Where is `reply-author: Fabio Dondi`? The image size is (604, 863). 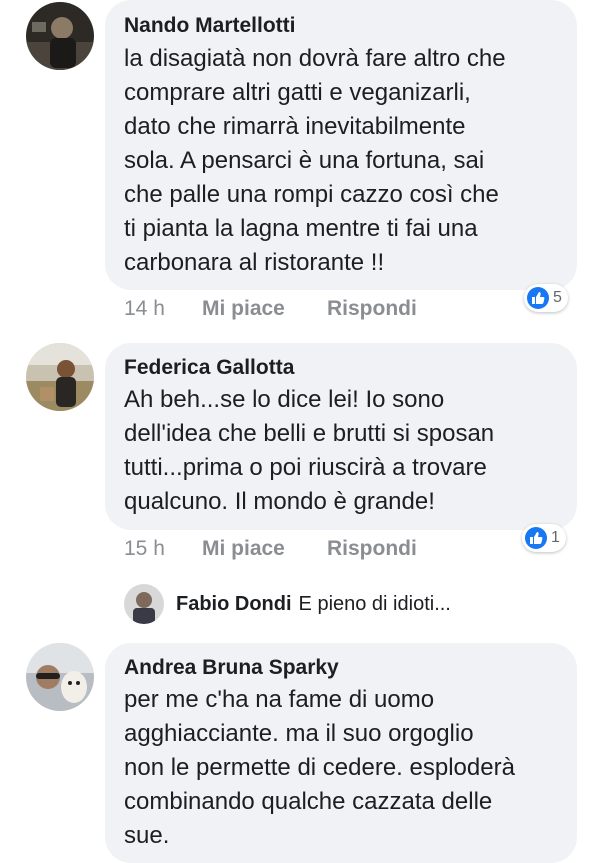
reply-author: Fabio Dondi is located at coordinates (234, 604).